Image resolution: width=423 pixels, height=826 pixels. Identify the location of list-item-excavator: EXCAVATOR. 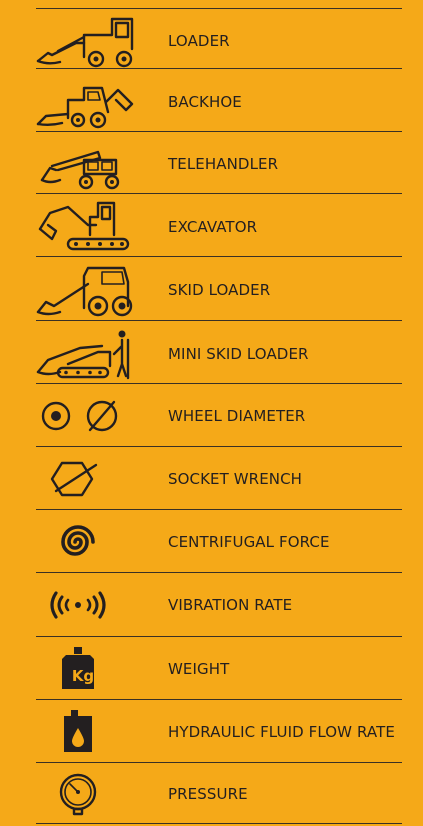
(211, 226).